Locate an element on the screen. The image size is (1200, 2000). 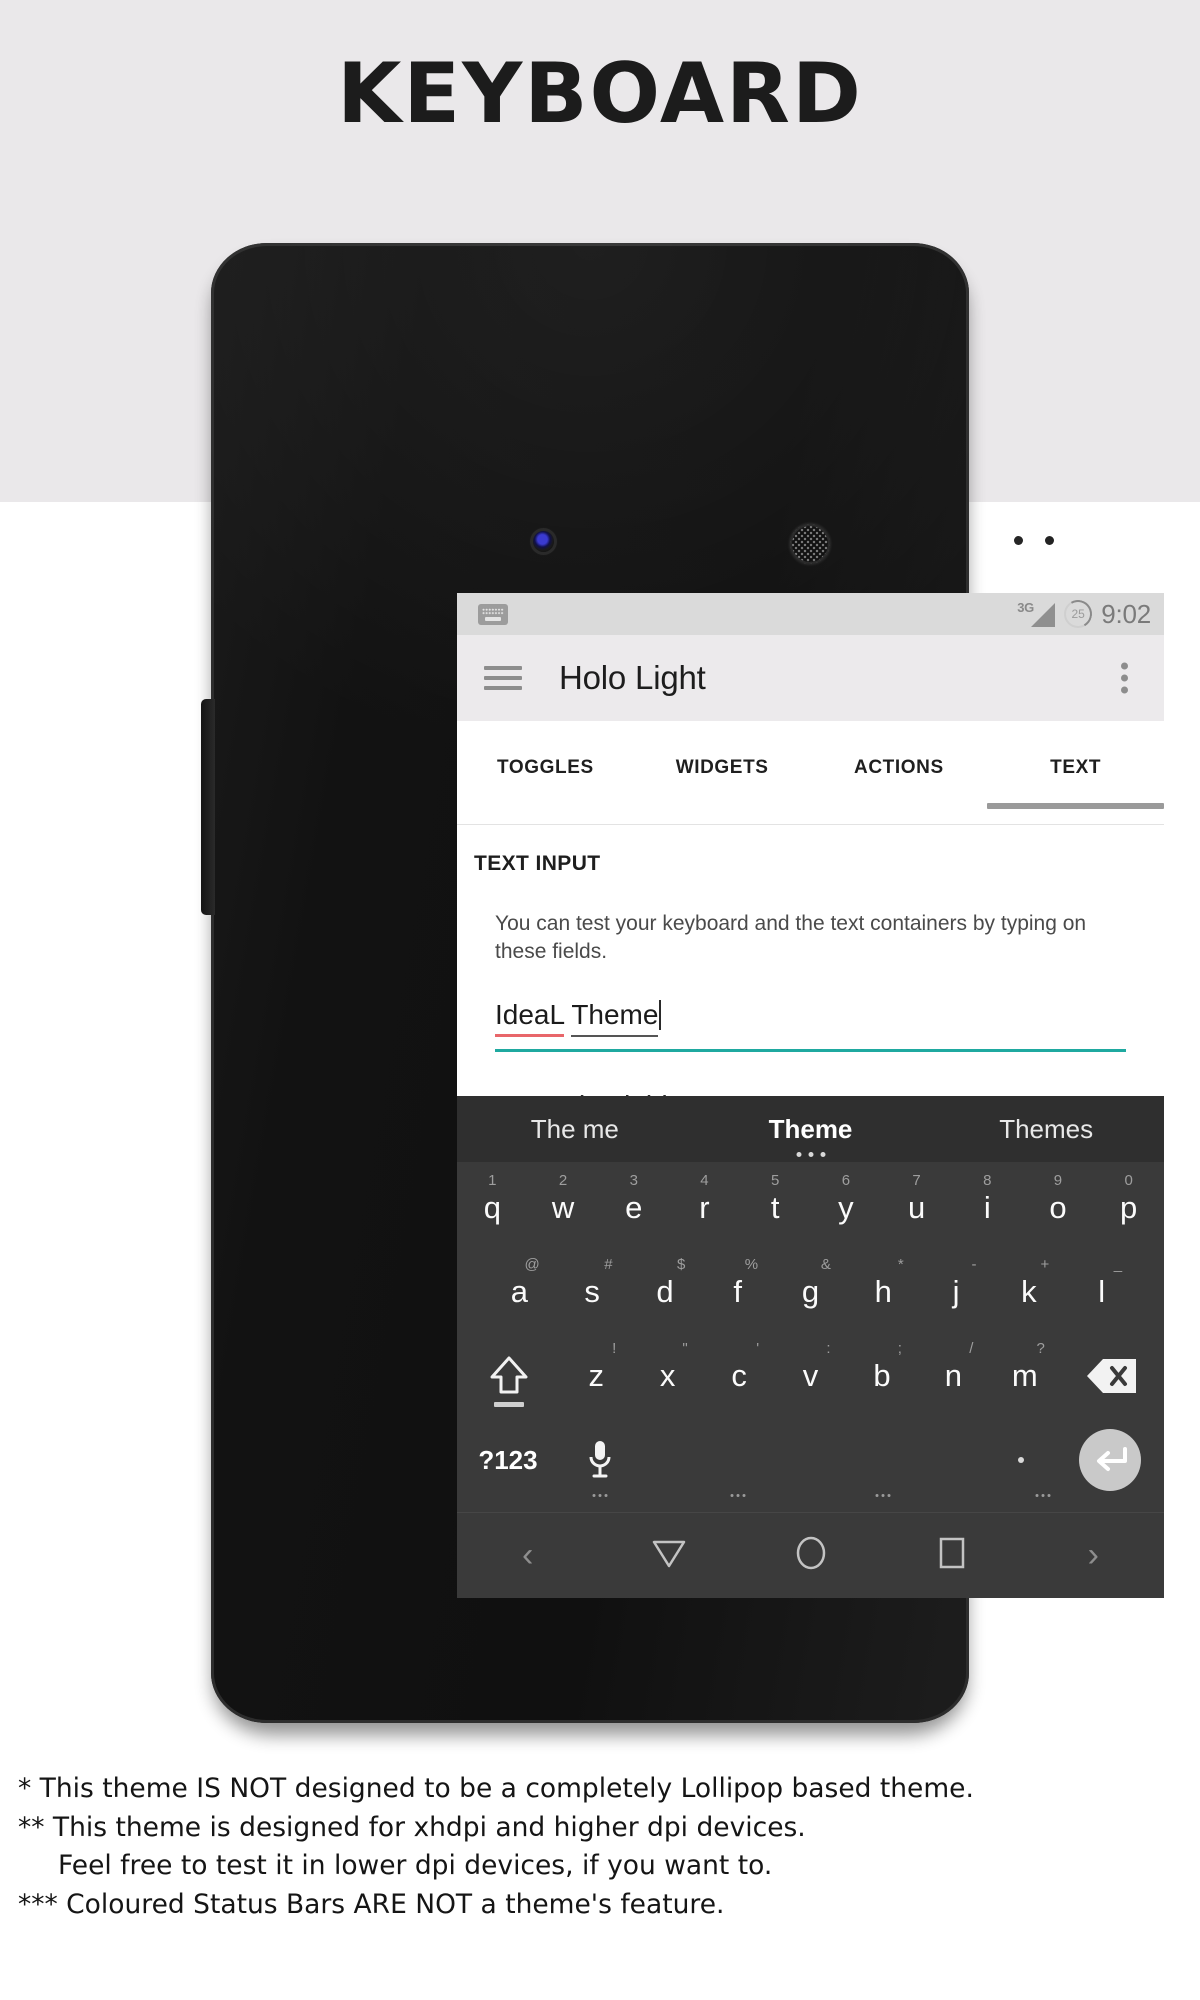
key-label: h is located at coordinates (883, 1291).